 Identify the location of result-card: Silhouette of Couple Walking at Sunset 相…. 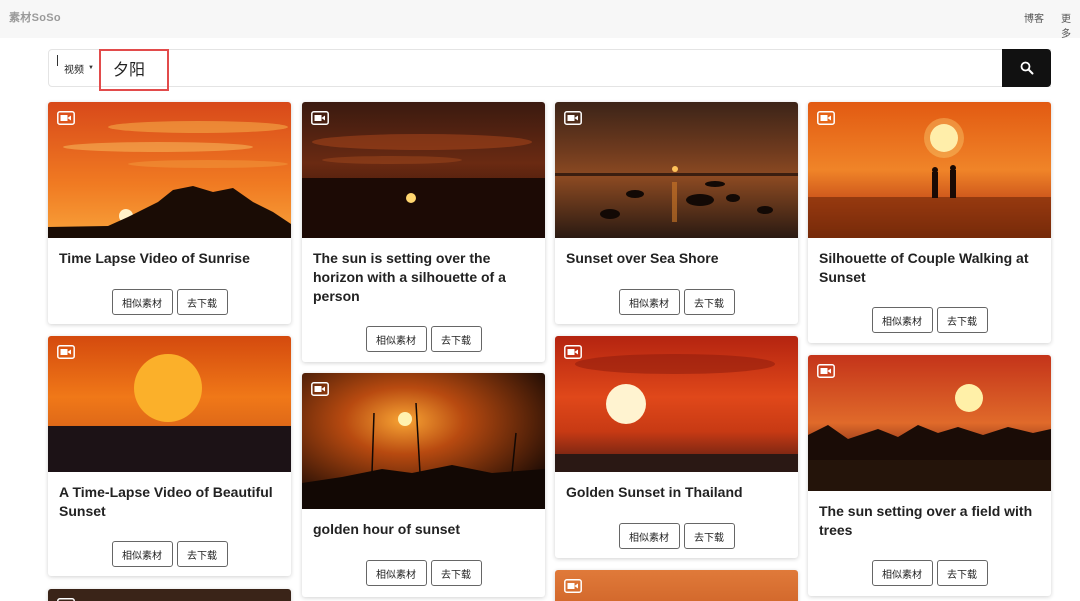
(929, 222).